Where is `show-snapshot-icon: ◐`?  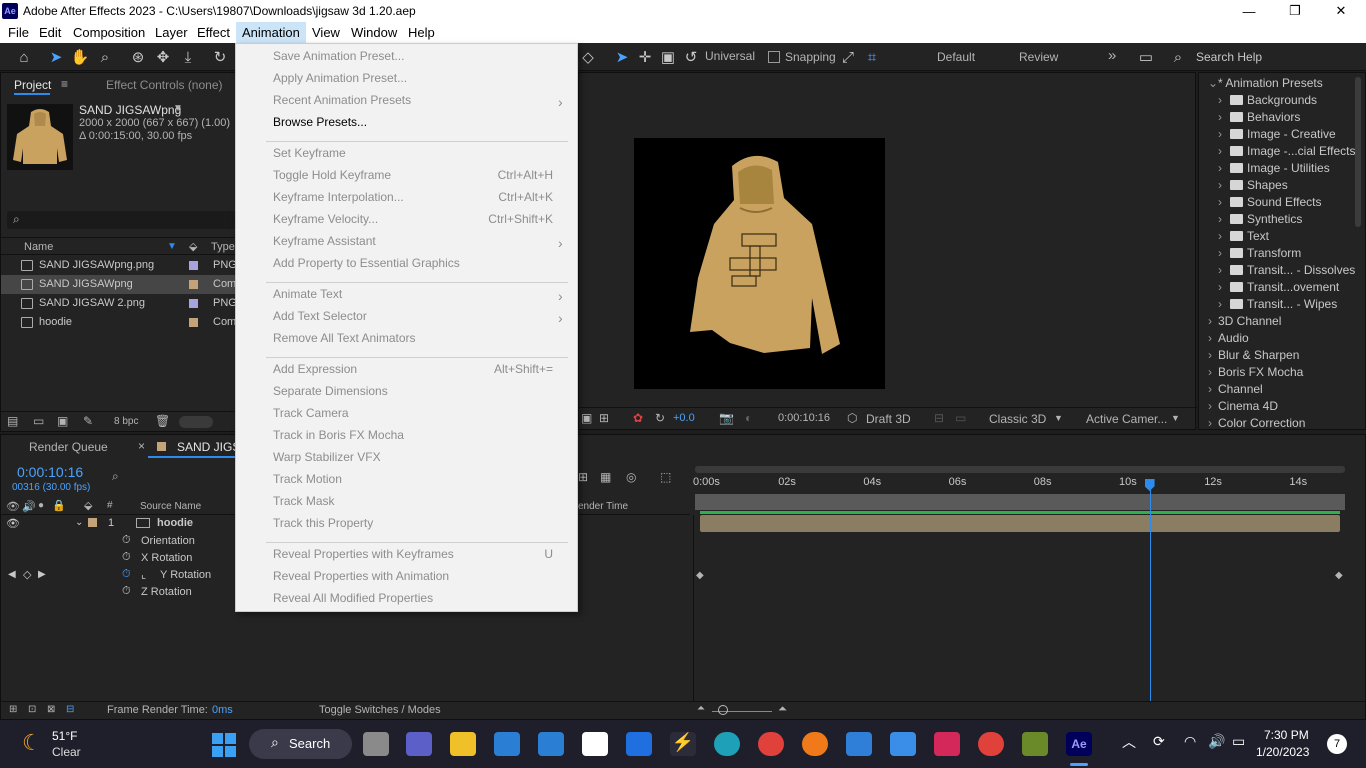 show-snapshot-icon: ◐ is located at coordinates (748, 418).